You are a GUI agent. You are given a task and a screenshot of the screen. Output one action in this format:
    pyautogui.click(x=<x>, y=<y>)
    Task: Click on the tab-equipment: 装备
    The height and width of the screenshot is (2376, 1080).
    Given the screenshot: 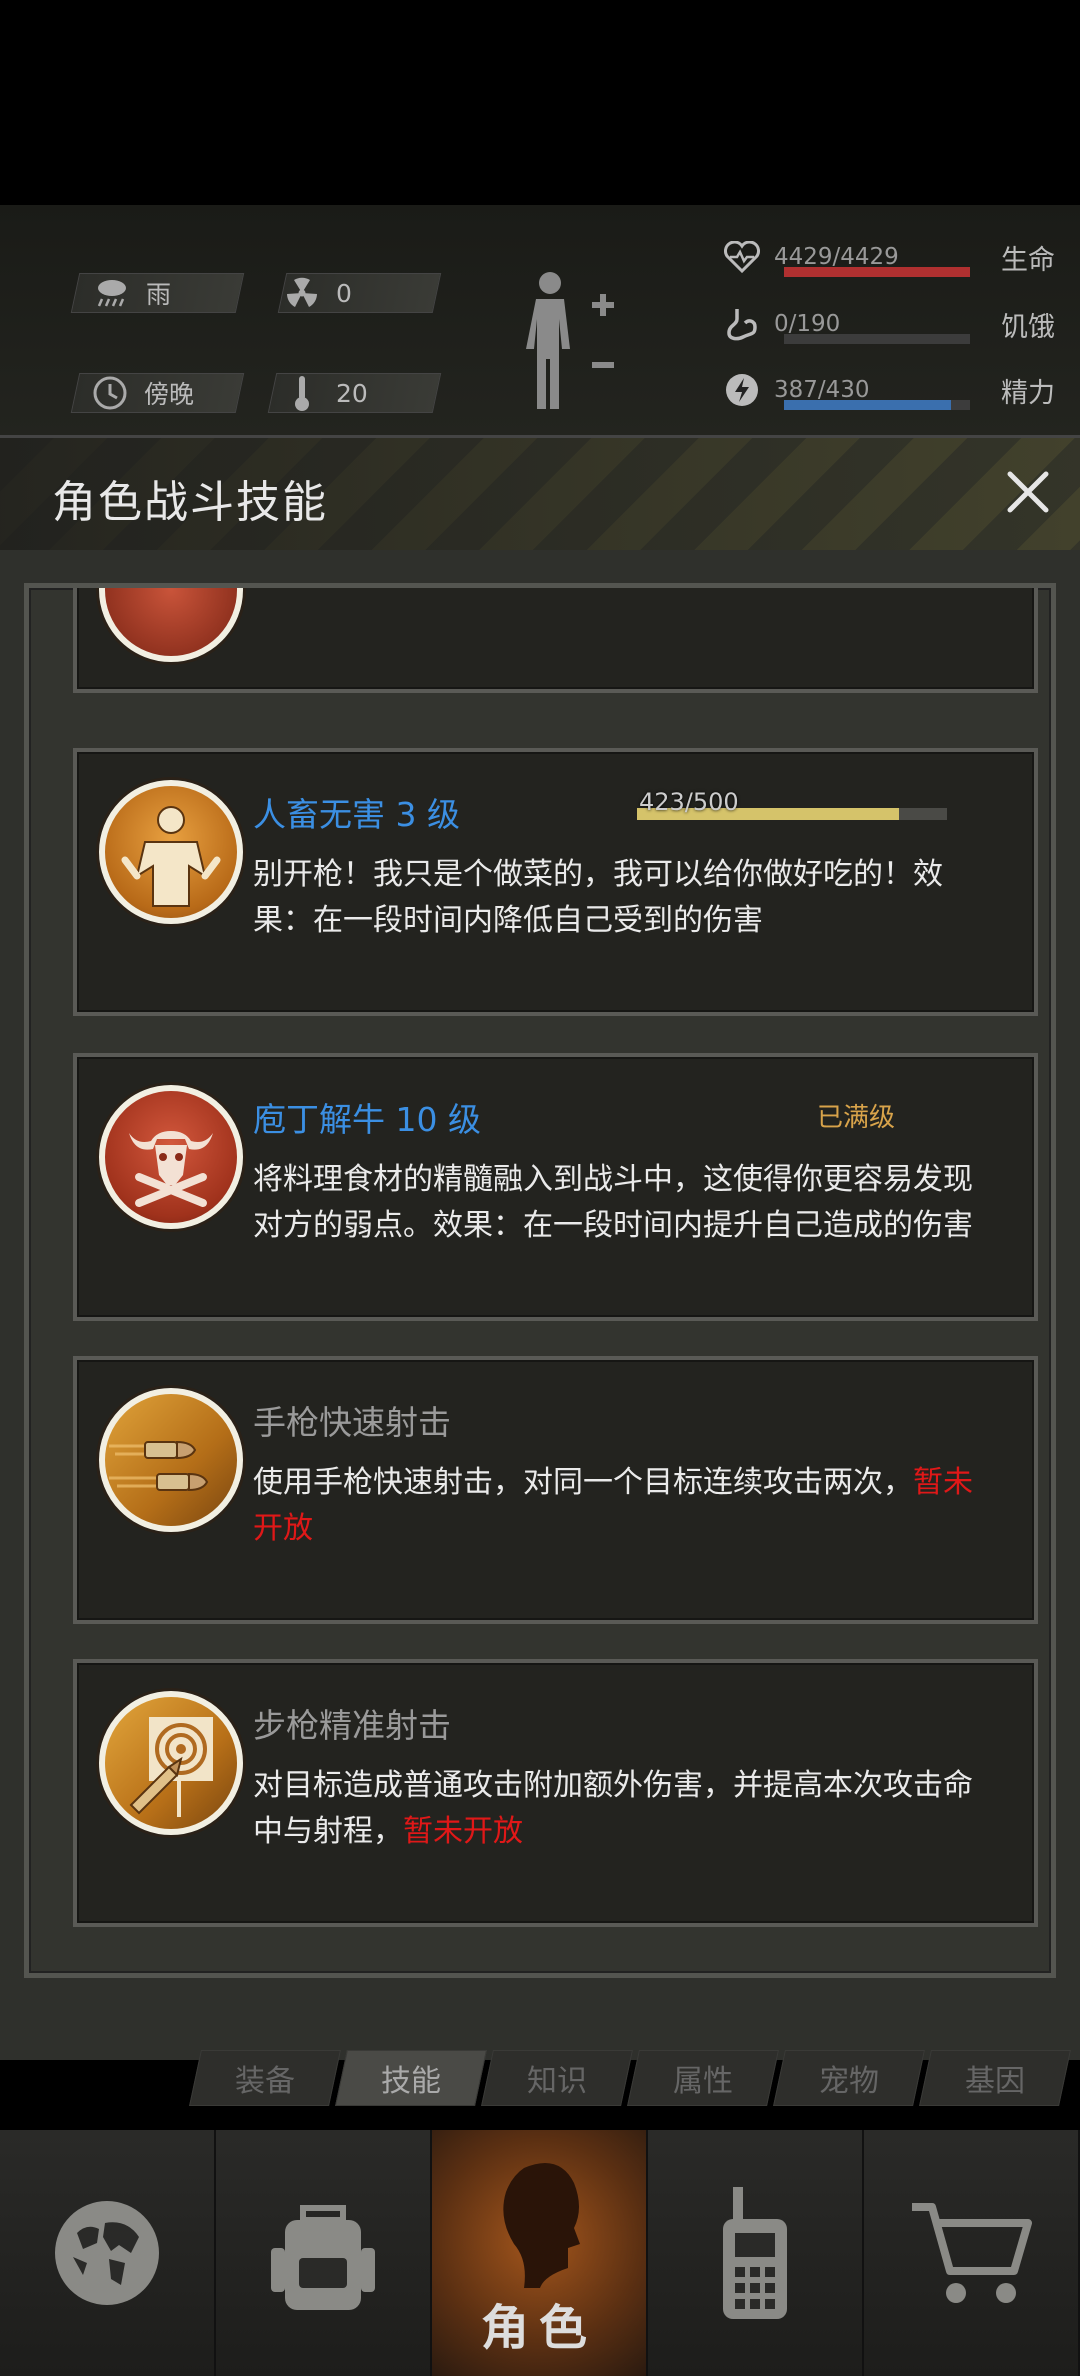 What is the action you would take?
    pyautogui.click(x=265, y=2078)
    